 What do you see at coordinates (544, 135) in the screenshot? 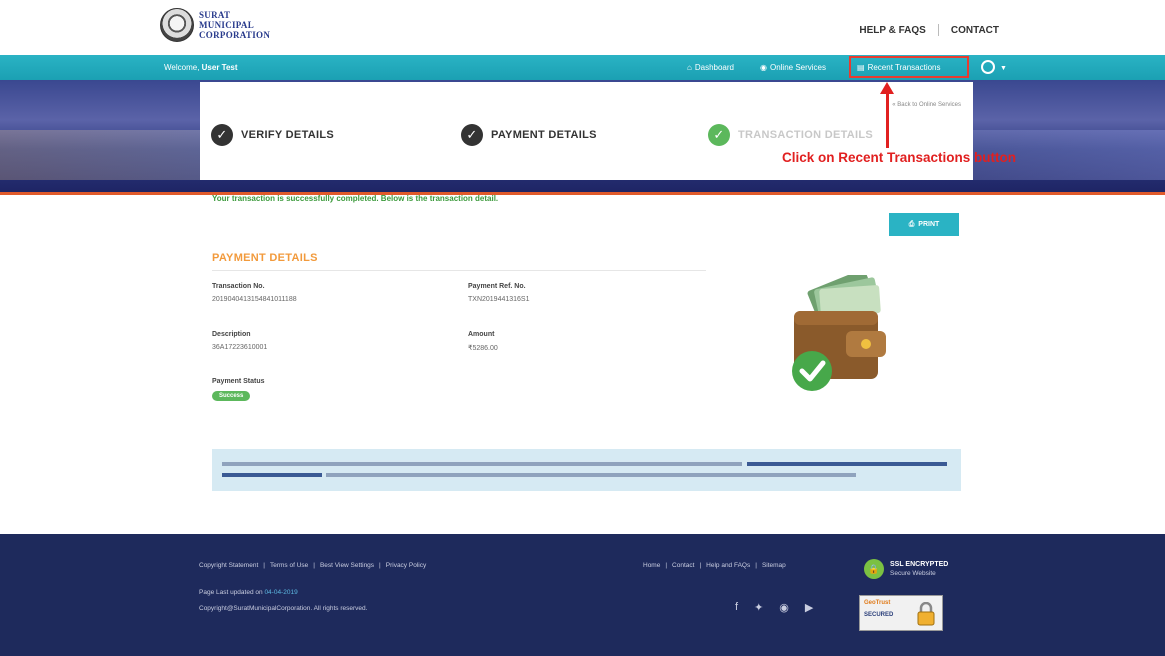
I see `step-payment-label: PAYMENT DETAILS` at bounding box center [544, 135].